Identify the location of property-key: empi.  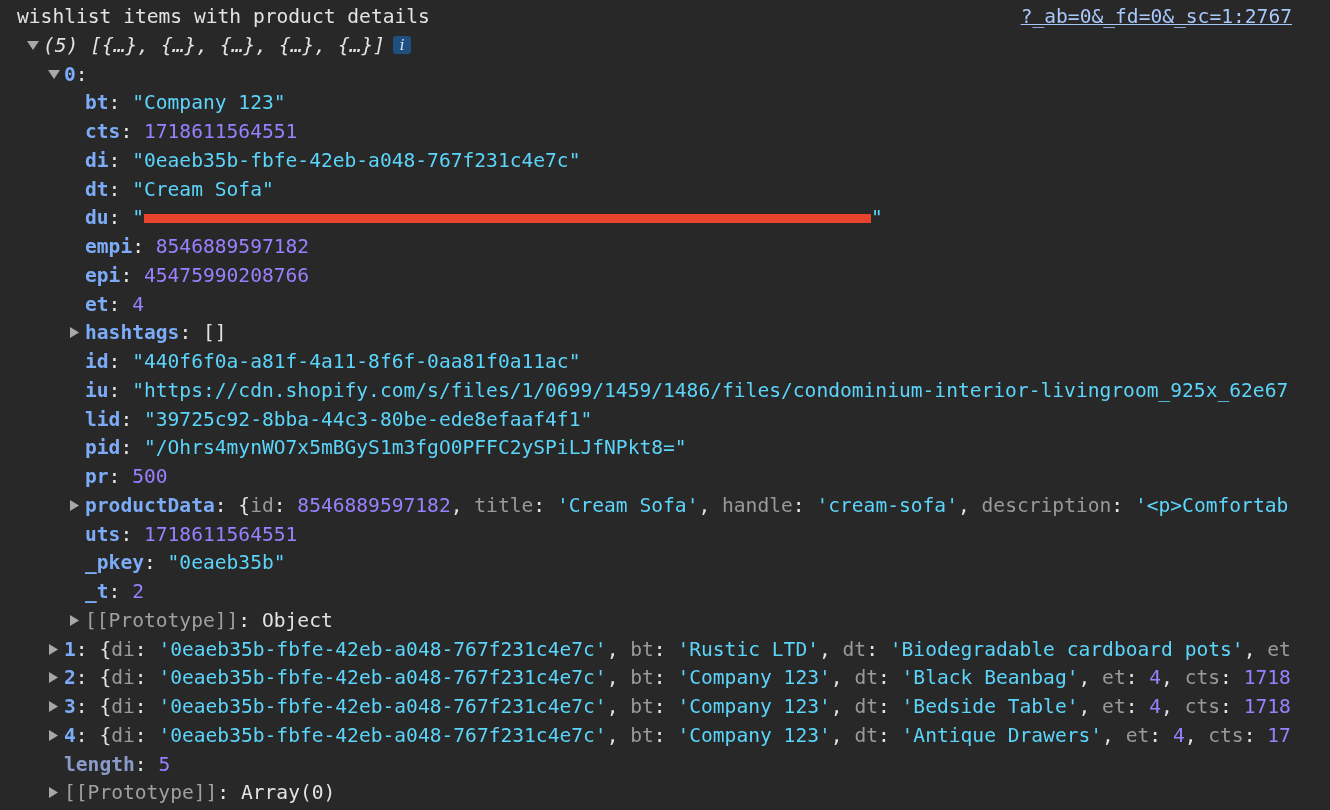
(109, 247).